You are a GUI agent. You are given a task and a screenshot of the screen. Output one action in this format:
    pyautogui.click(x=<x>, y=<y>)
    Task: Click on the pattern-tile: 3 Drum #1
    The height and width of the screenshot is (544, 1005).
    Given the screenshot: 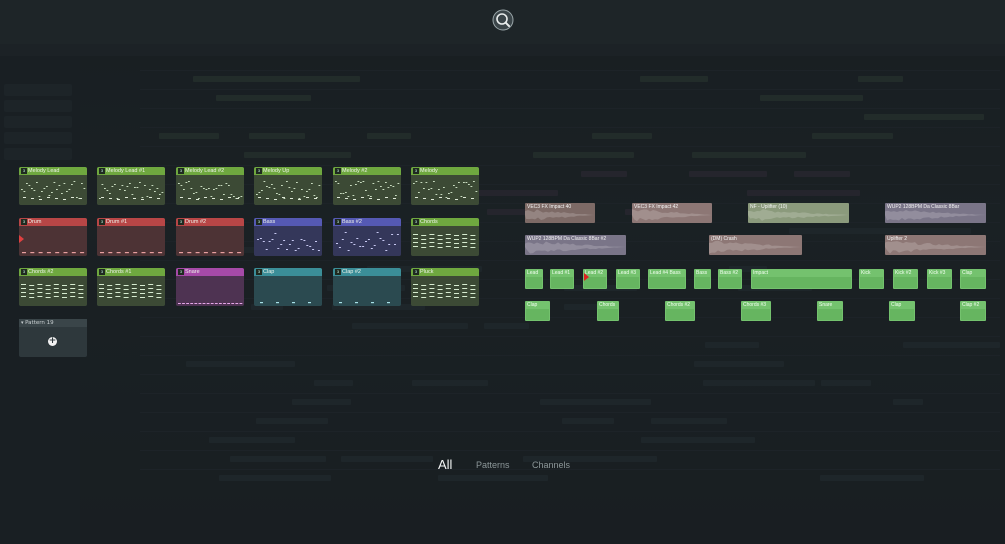 What is the action you would take?
    pyautogui.click(x=131, y=237)
    